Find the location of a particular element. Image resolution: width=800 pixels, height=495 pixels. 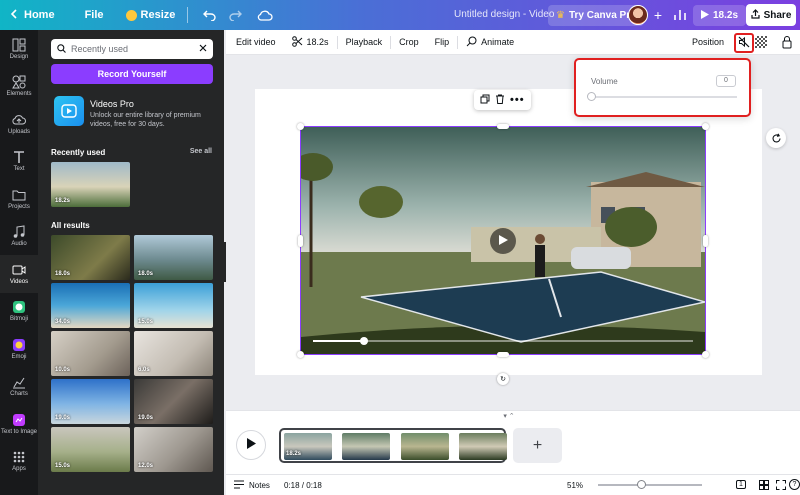

rail-item-elements: Elements is located at coordinates (19, 87).